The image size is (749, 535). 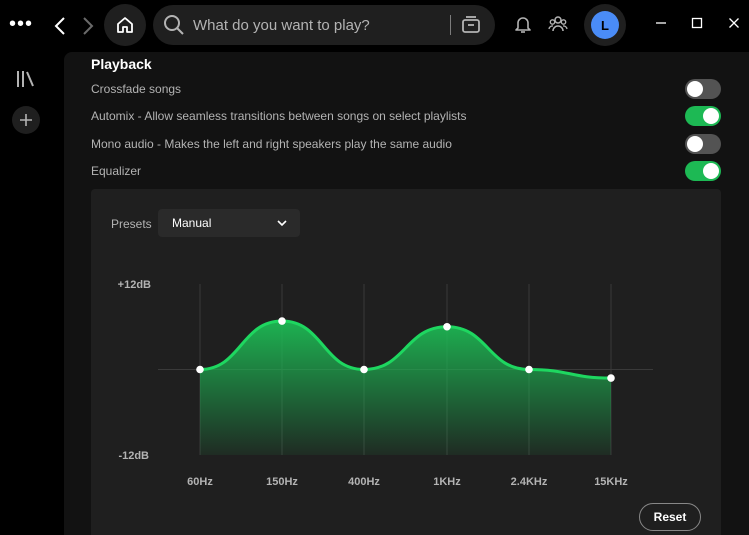 I want to click on mono-audio-toggle, so click(x=703, y=144).